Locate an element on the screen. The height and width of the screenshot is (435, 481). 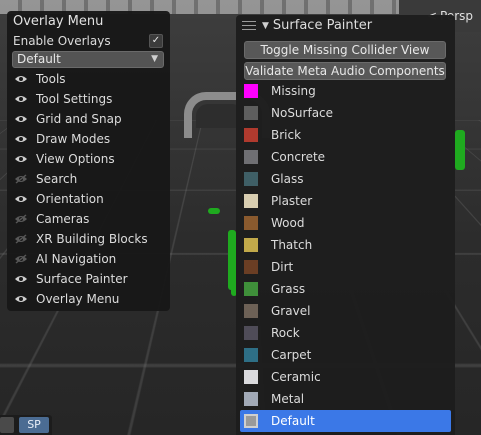
tool-icon is located at coordinates (7, 425).